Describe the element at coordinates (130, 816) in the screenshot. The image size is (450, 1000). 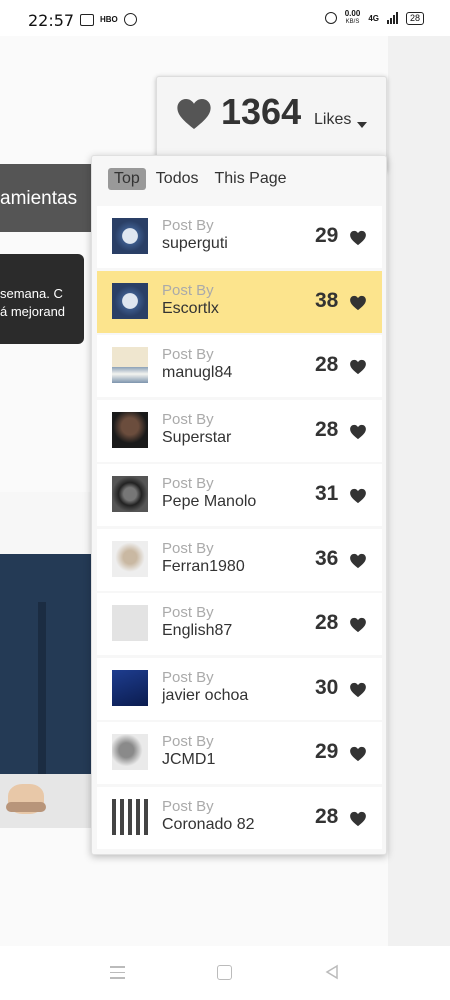
I see `watches-grid-avatar` at that location.